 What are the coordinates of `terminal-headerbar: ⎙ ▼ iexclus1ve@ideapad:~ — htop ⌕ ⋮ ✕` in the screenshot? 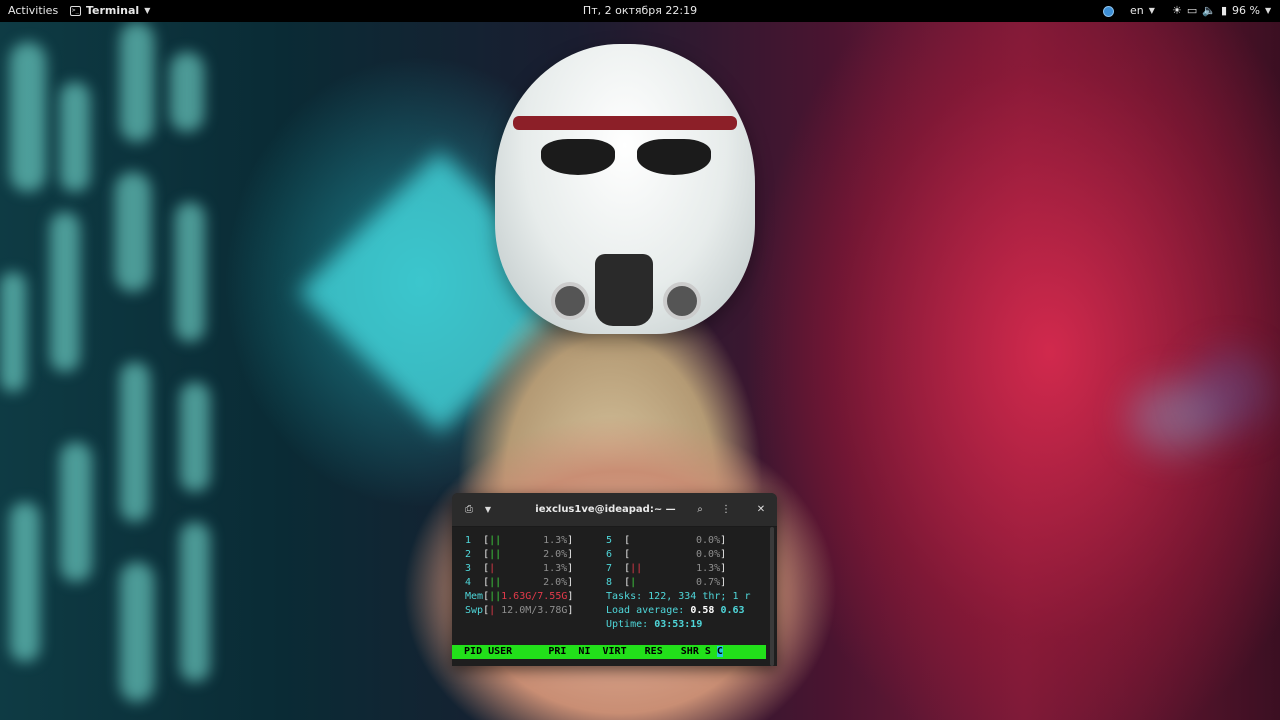 It's located at (614, 520).